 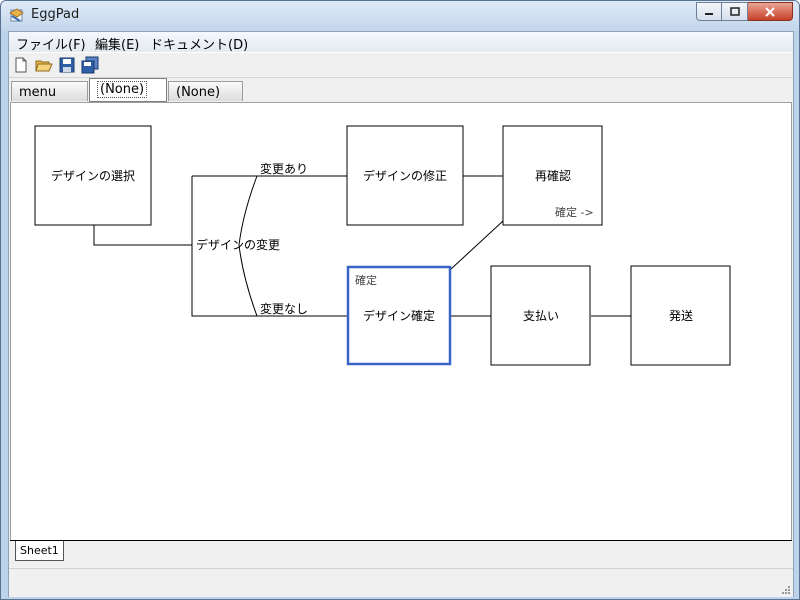 I want to click on sheet-tab-sheet1: Sheet1, so click(x=39, y=551).